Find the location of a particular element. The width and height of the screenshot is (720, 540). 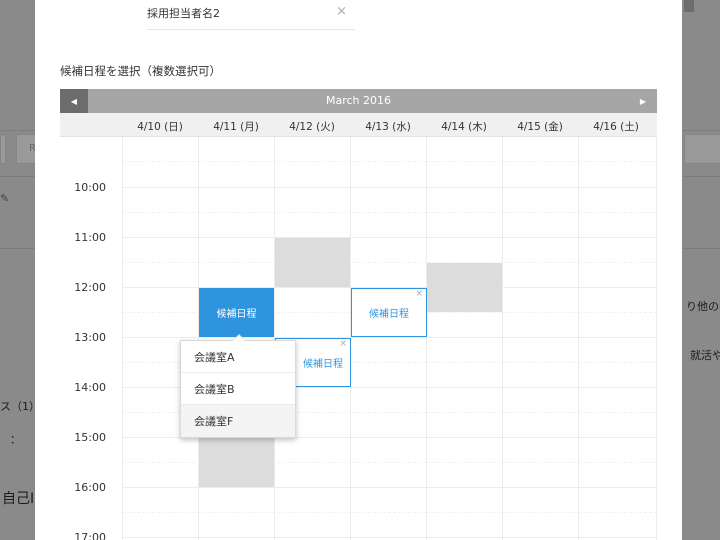

candidate-slot-selected: 候補日程 is located at coordinates (236, 312).